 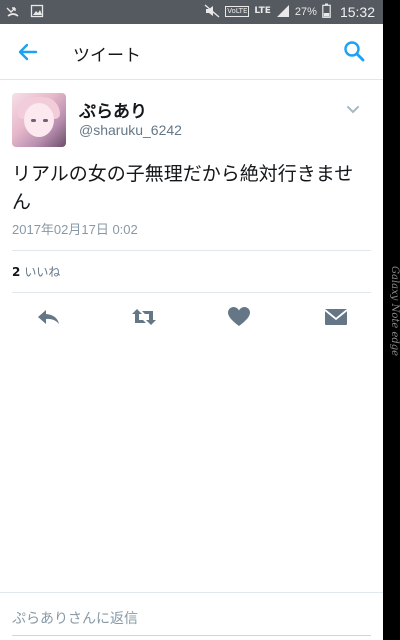 I want to click on tweet-actions, so click(x=191, y=318).